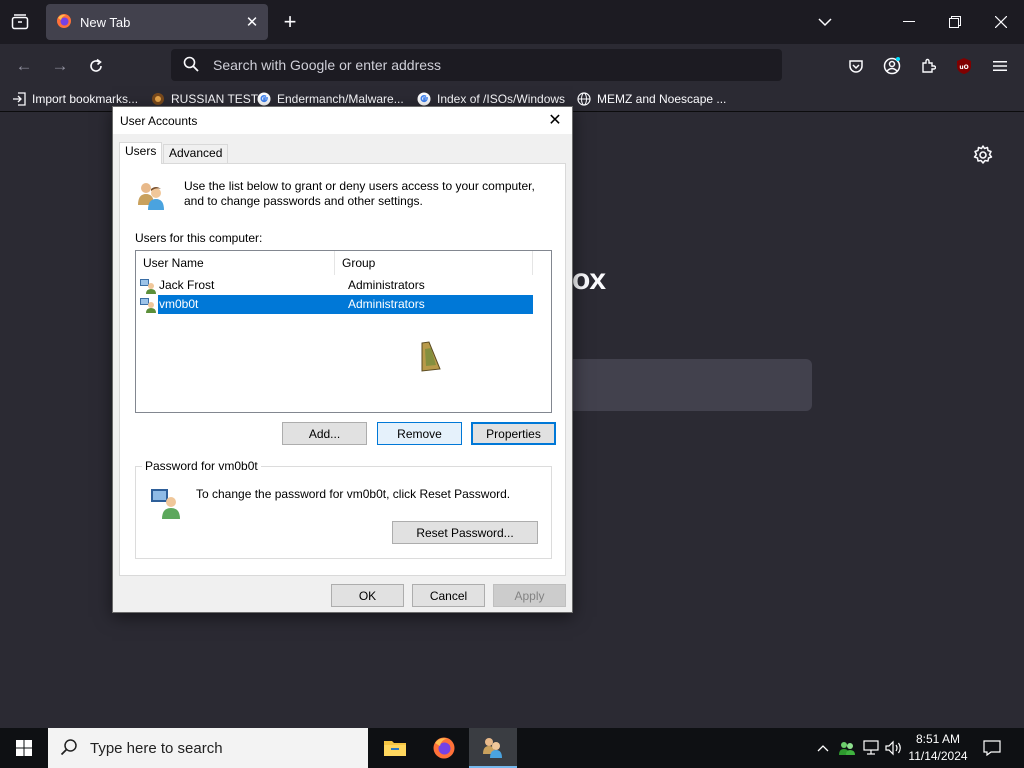 Image resolution: width=1024 pixels, height=768 pixels. I want to click on password-group-legend: Password for vm0b0t, so click(201, 466).